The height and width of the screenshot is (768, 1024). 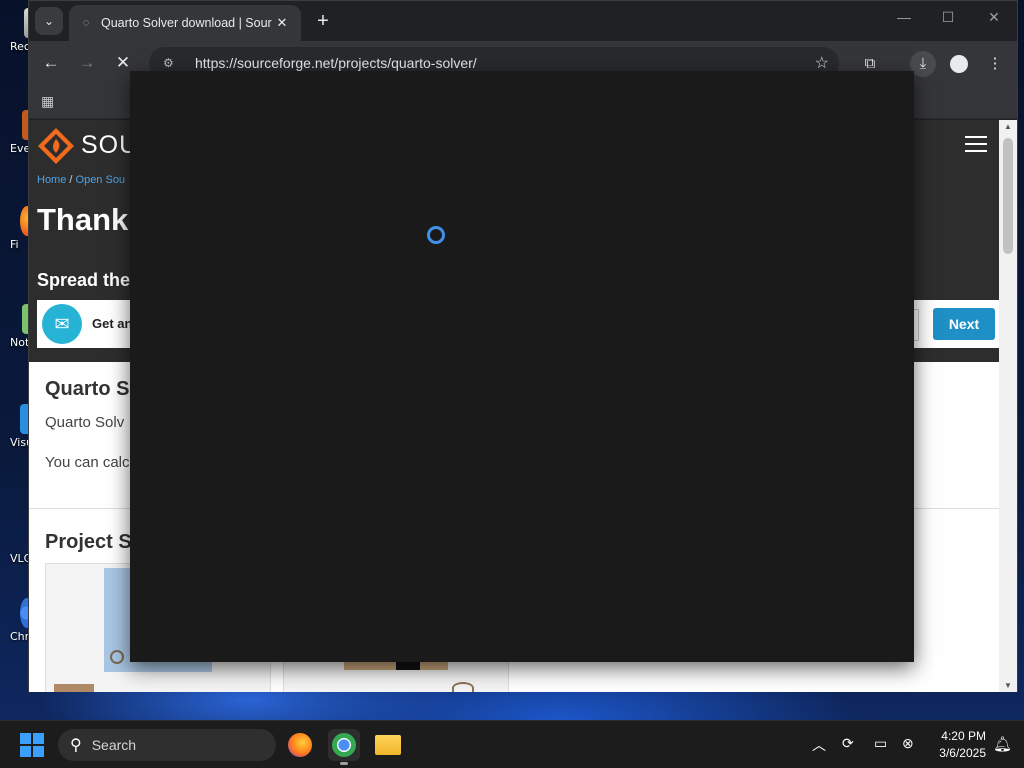 I want to click on folder-icon, so click(x=388, y=745).